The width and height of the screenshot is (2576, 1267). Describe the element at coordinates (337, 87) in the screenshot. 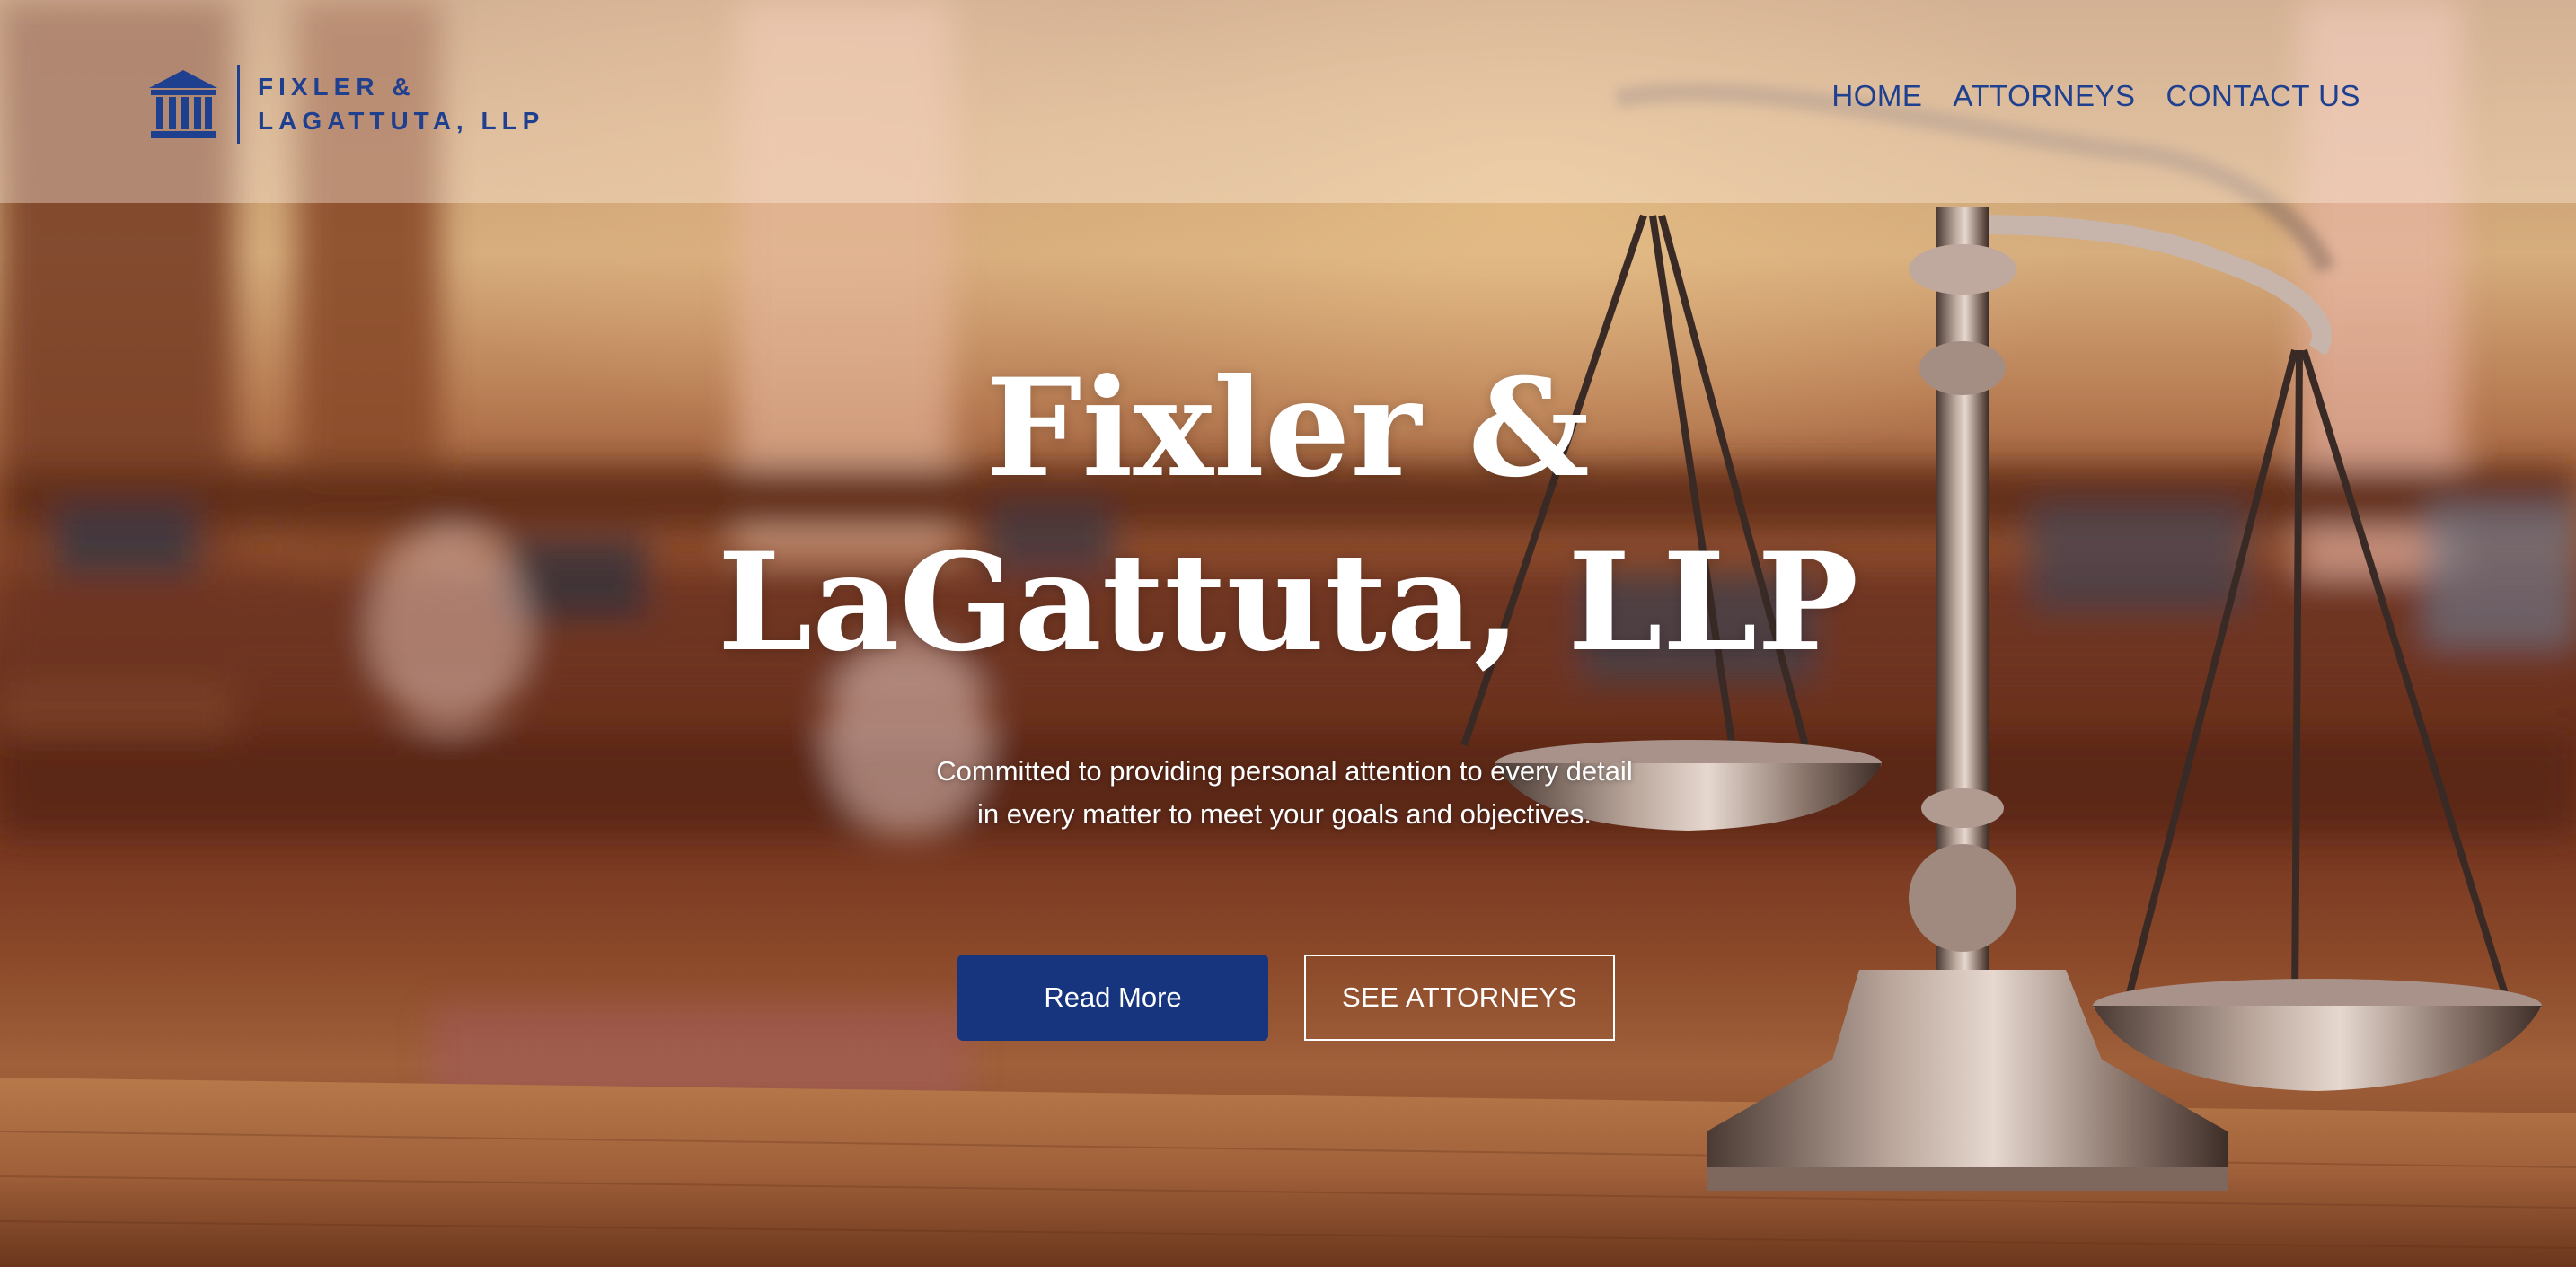

I see `brand-name-line1: FIXLER &` at that location.